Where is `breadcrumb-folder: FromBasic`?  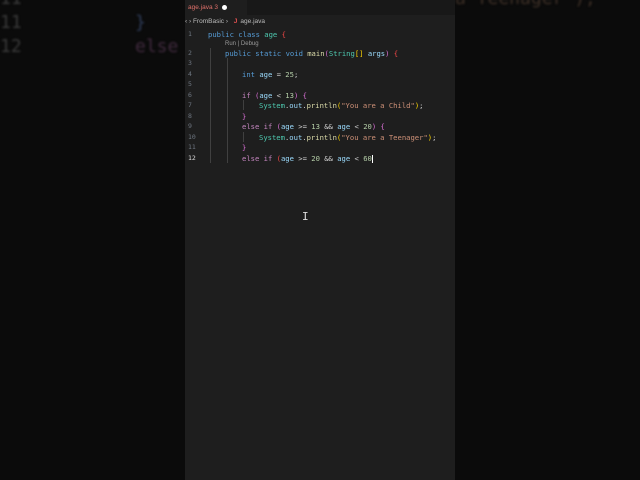 breadcrumb-folder: FromBasic is located at coordinates (208, 21).